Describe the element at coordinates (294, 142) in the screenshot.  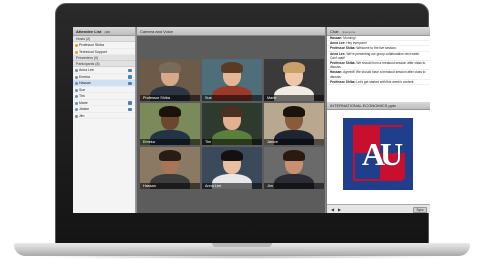
I see `video-name-label: Janice` at that location.